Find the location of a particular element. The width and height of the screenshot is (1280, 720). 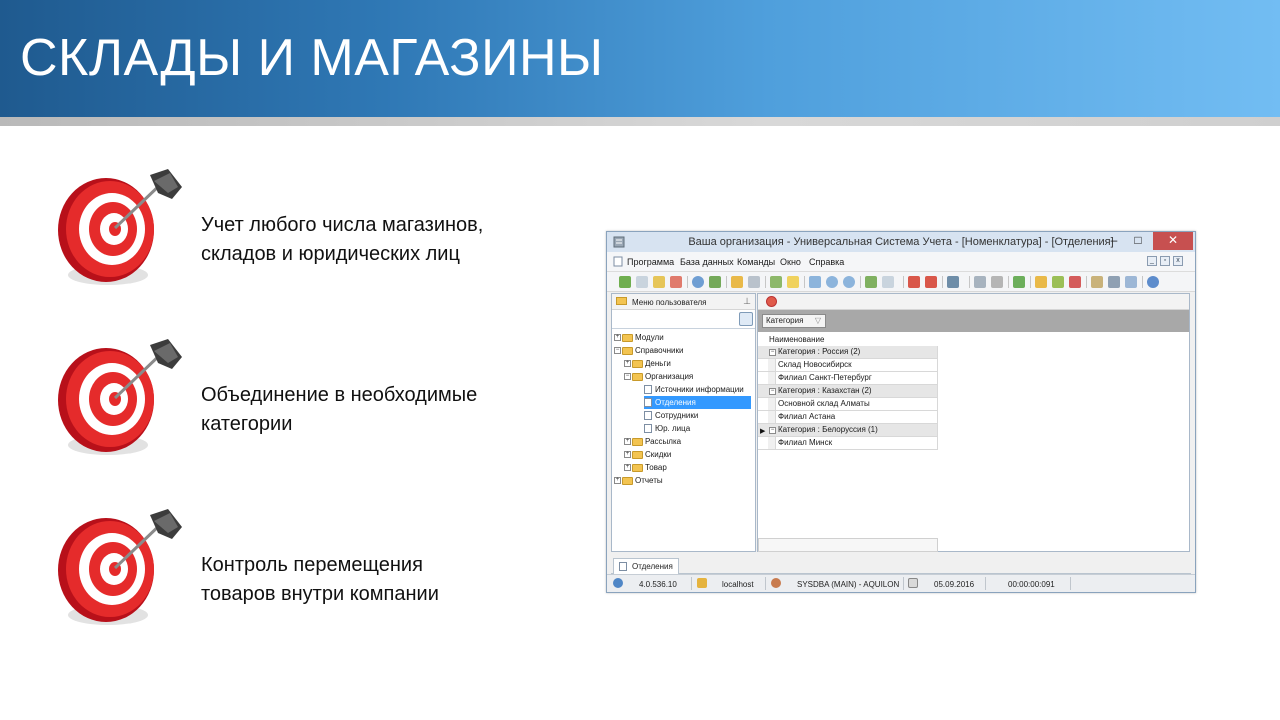

template-icon is located at coordinates (888, 282).